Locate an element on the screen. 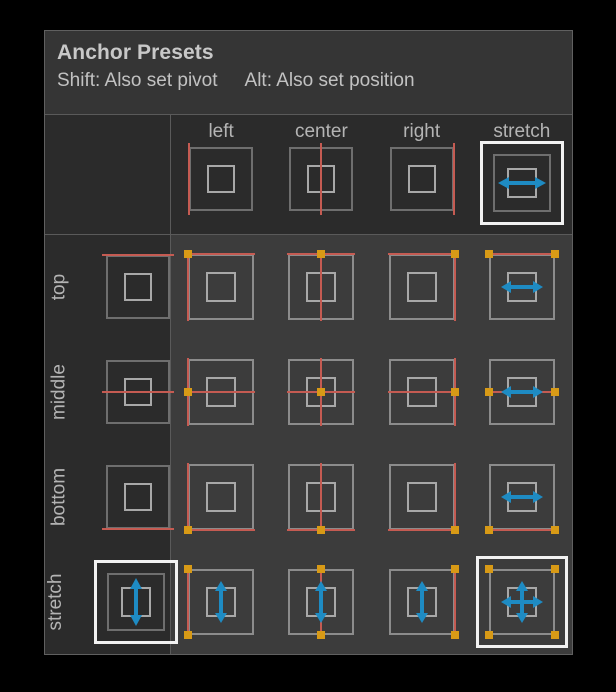 The width and height of the screenshot is (616, 692). column-header-band: left center right stretch is located at coordinates (308, 175).